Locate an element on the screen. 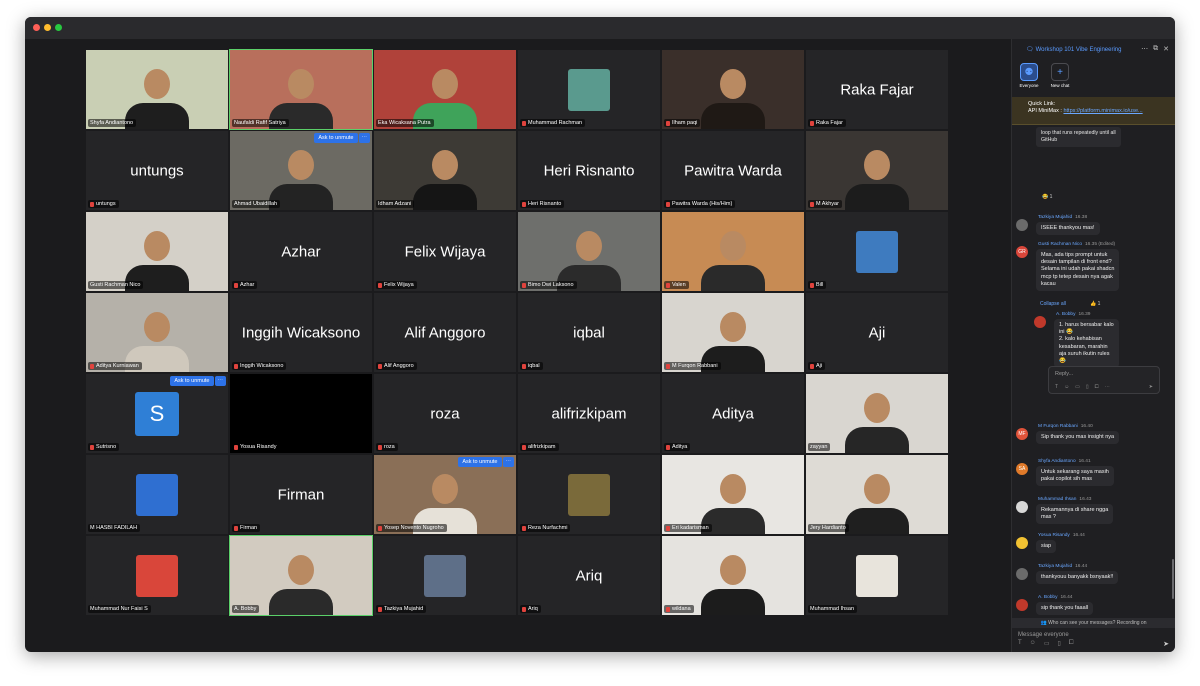 Image resolution: width=1200 pixels, height=686 pixels. muted-mic-icon is located at coordinates (668, 609).